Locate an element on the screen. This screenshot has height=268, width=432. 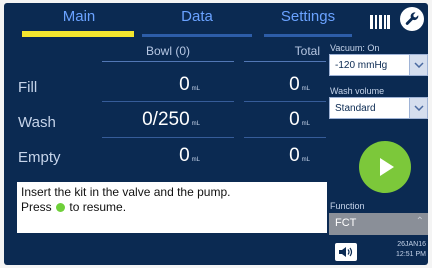
wash-bowl-value: 0/250 mL is located at coordinates (171, 119).